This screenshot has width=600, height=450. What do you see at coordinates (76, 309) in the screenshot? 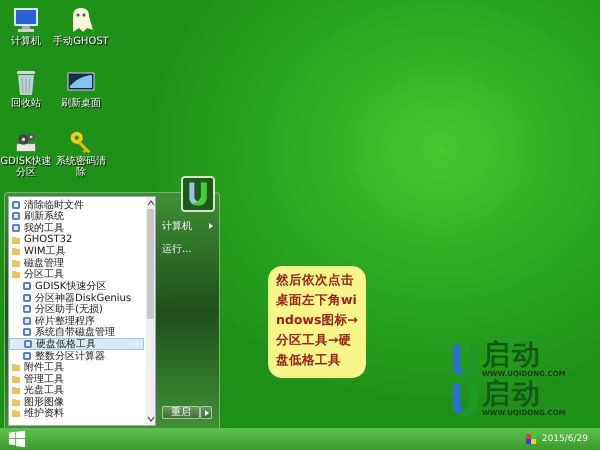
I see `menu-item: 分区助手(无损)` at bounding box center [76, 309].